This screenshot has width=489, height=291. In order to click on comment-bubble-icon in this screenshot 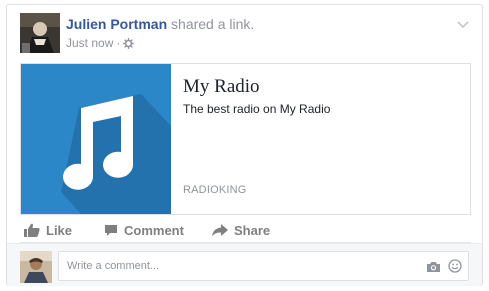, I will do `click(111, 230)`.